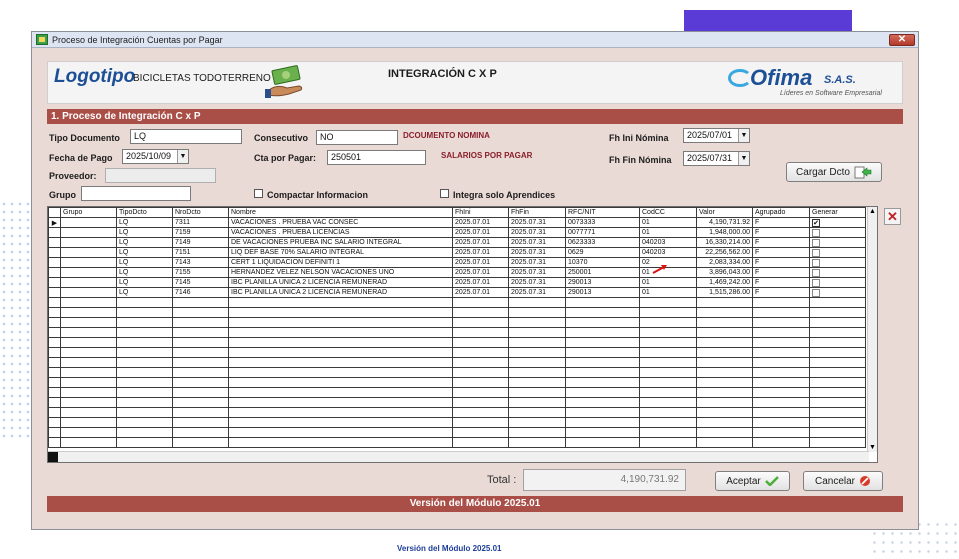 This screenshot has width=959, height=559. What do you see at coordinates (668, 212) in the screenshot?
I see `column-header: CodCC` at bounding box center [668, 212].